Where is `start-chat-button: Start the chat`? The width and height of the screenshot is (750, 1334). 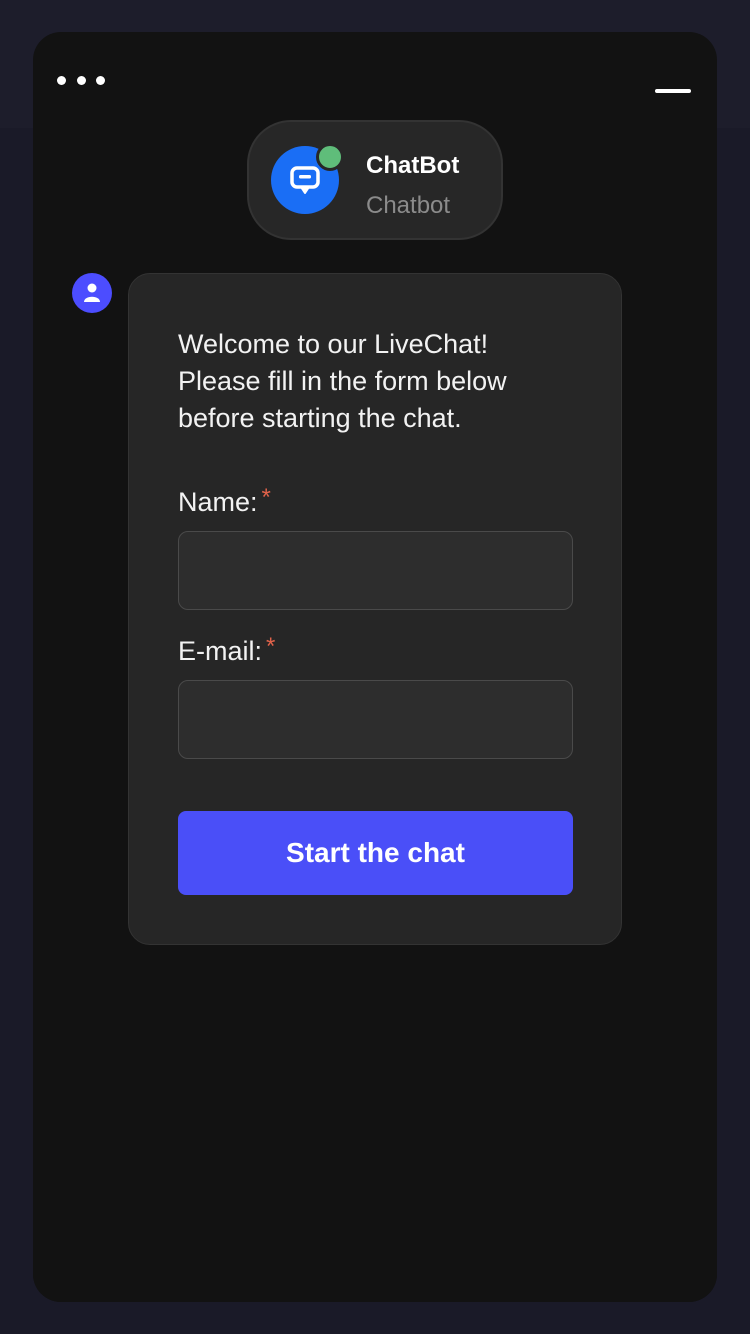 start-chat-button: Start the chat is located at coordinates (375, 853).